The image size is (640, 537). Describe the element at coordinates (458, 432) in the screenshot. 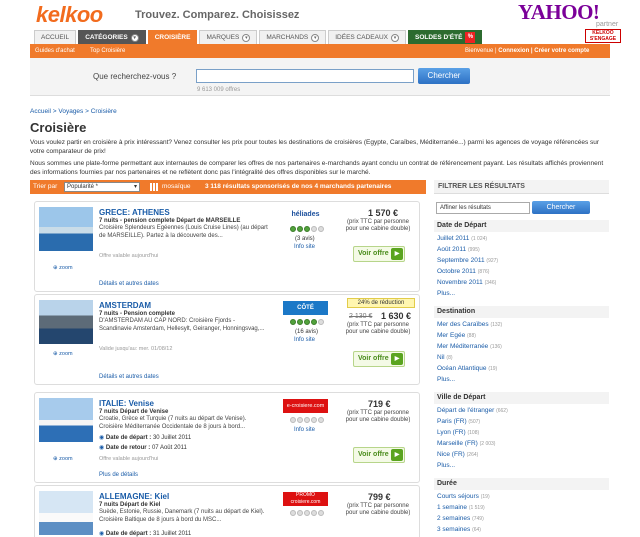

I see `filter-item: Lyon (FR) (108)` at that location.